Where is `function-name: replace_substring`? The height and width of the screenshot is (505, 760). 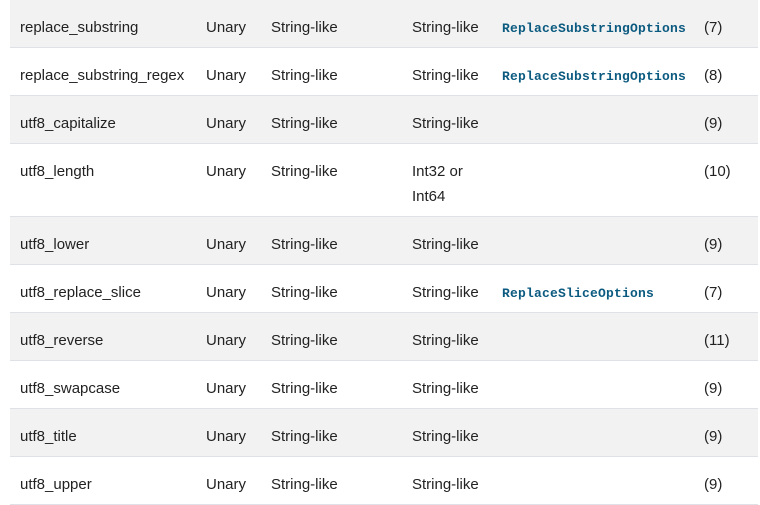
function-name: replace_substring is located at coordinates (79, 27).